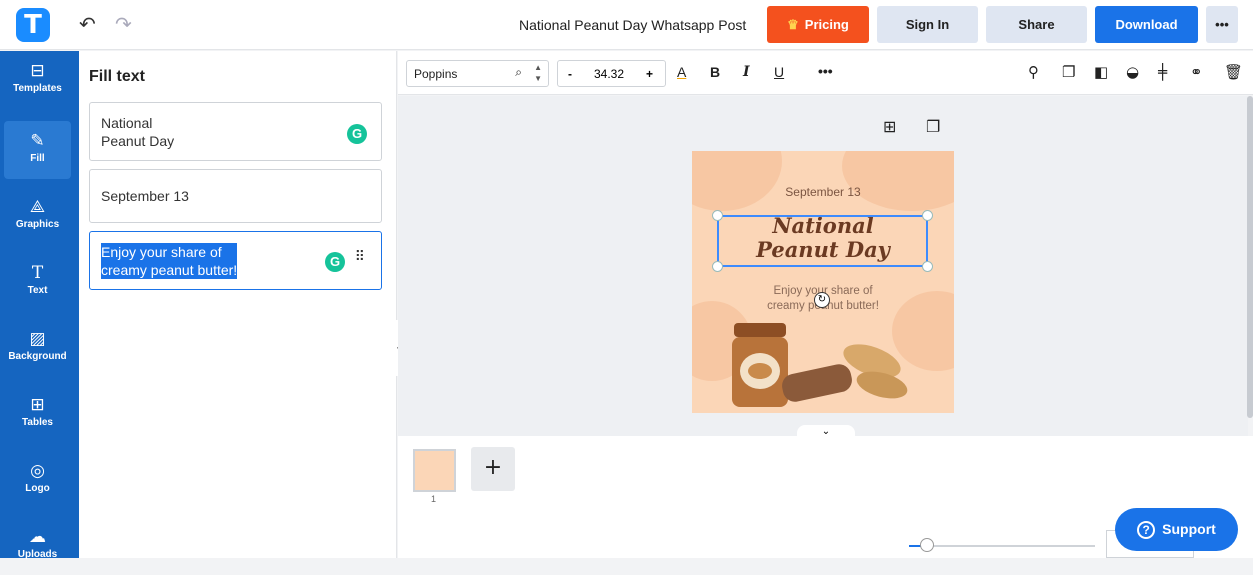 This screenshot has height=575, width=1253. What do you see at coordinates (37, 141) in the screenshot?
I see `pencil-icon: ✎` at bounding box center [37, 141].